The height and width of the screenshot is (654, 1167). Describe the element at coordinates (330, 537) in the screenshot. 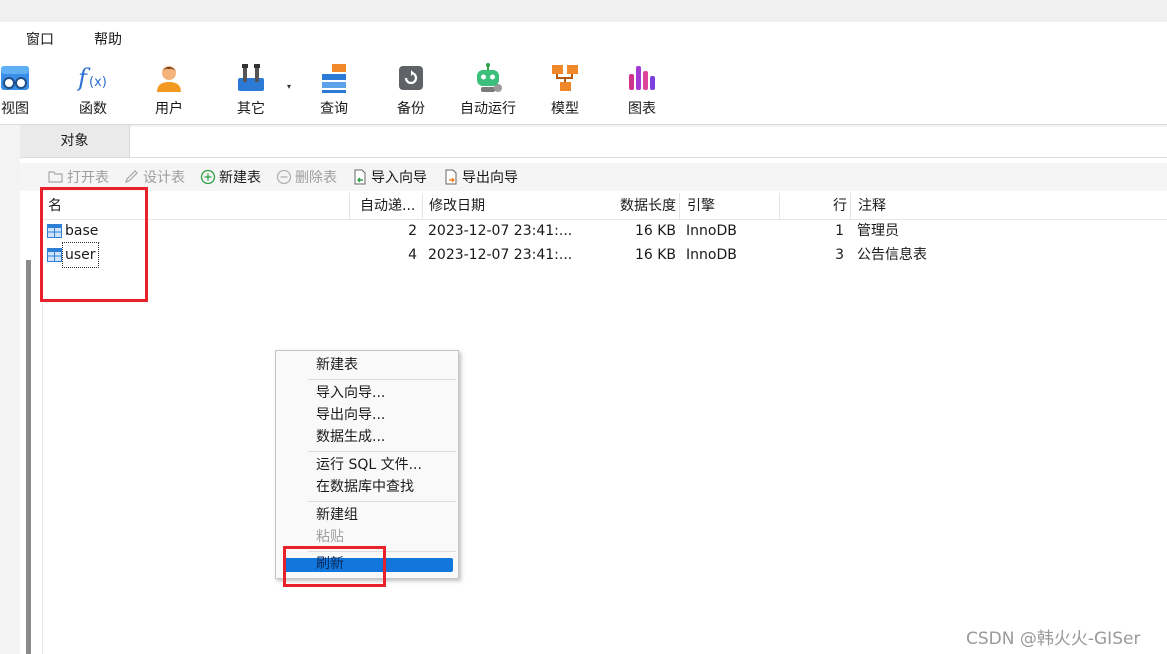

I see `menu-item-paste: 粘贴` at that location.